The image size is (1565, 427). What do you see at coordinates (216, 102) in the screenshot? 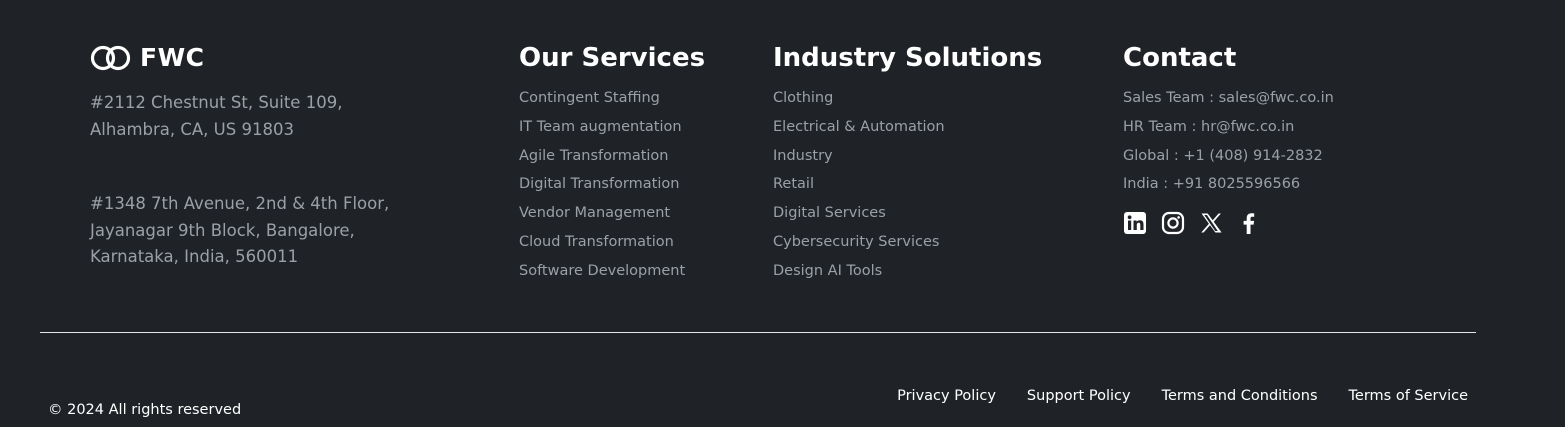
I see `address-line: #2112 Chestnut St, Suite 109,` at bounding box center [216, 102].